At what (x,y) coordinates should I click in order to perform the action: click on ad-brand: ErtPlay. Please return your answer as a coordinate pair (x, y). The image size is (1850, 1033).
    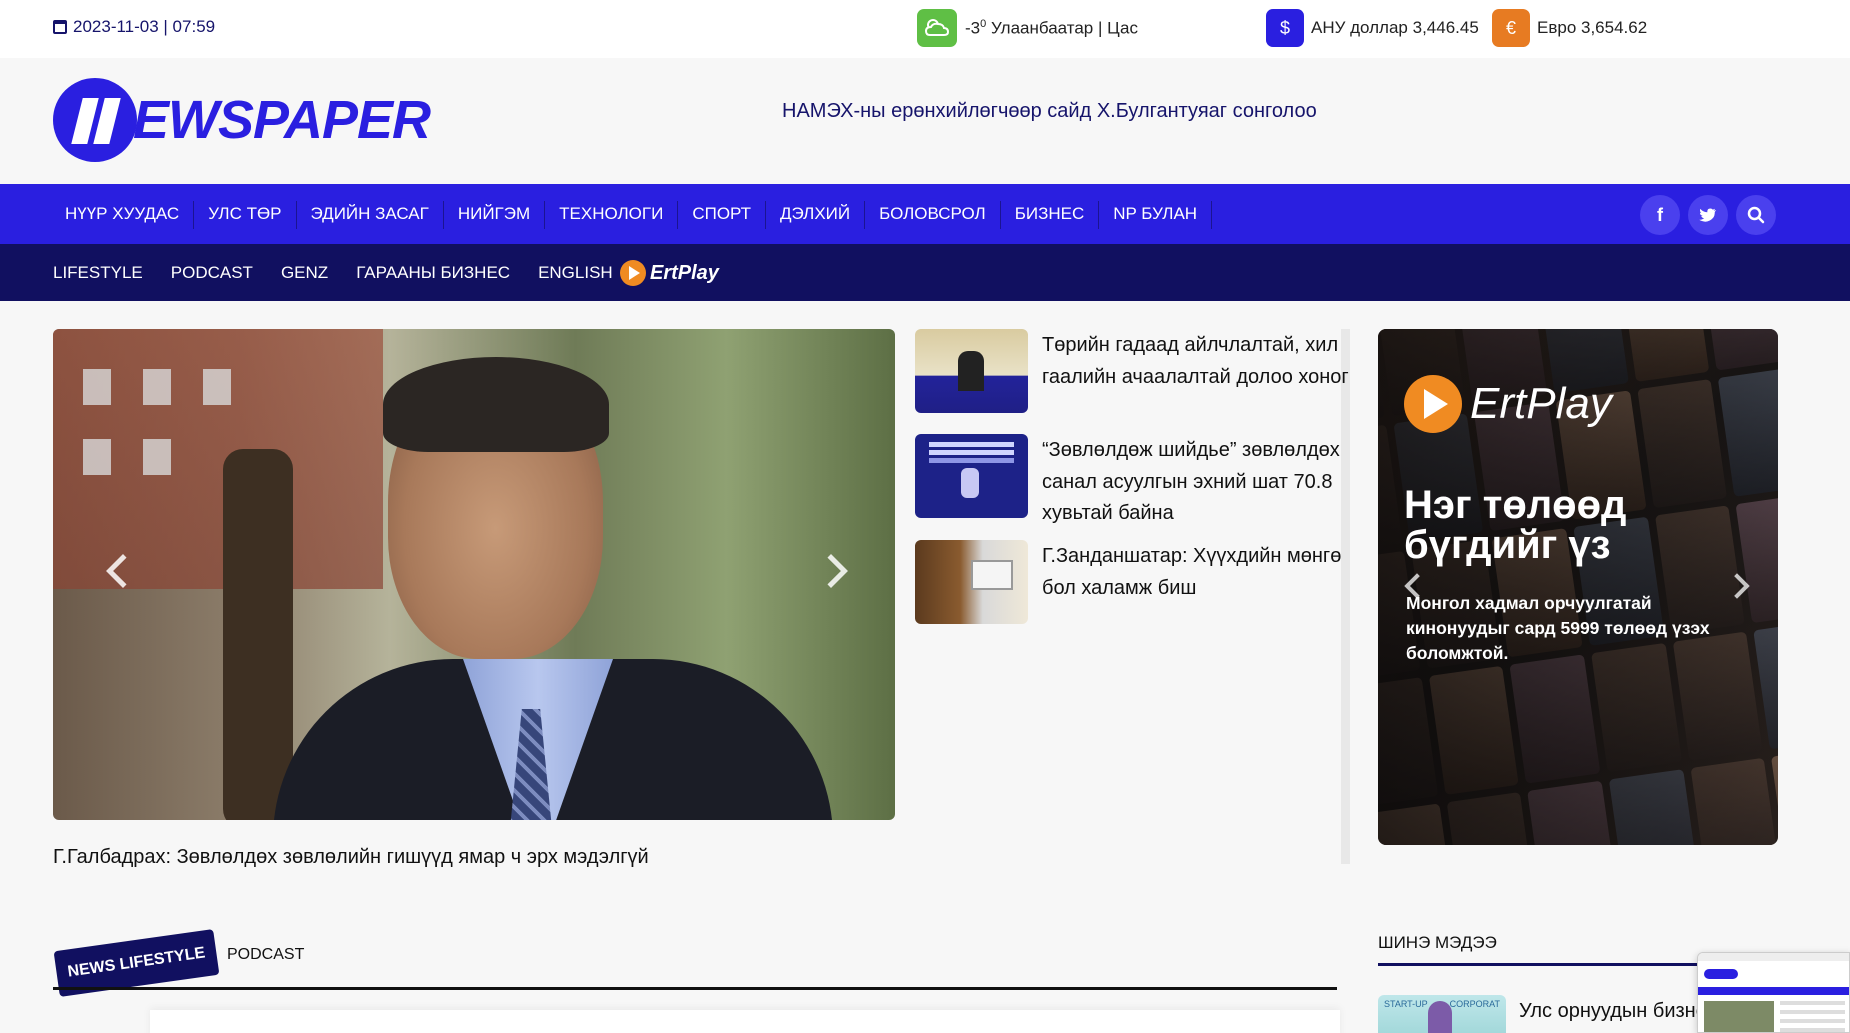
    Looking at the image, I should click on (1508, 404).